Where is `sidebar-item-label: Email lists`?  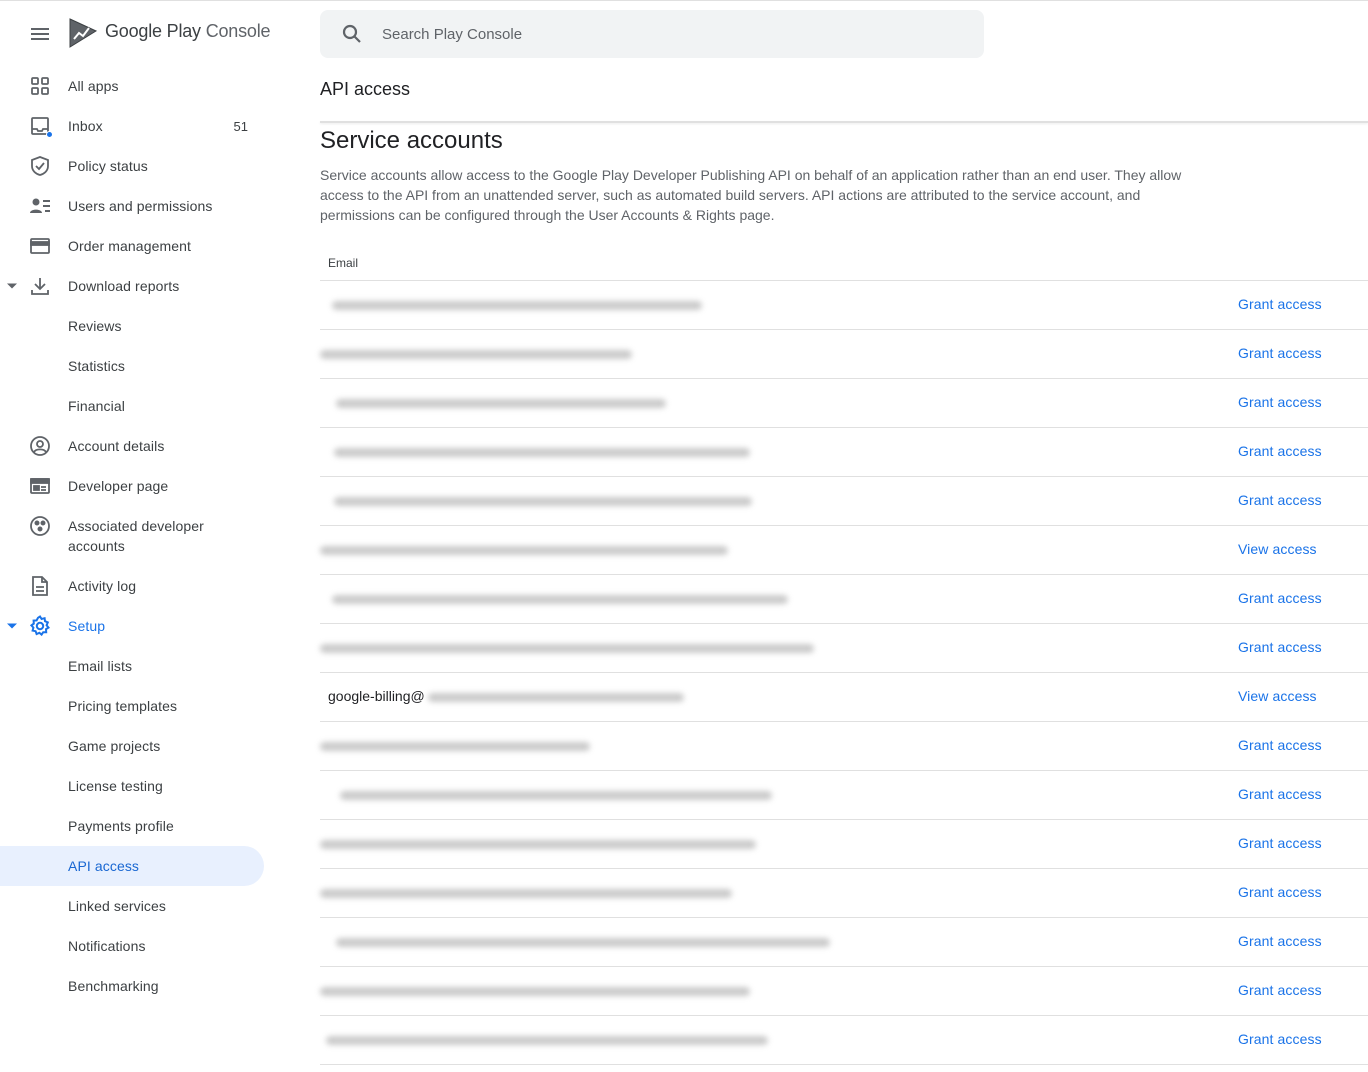 sidebar-item-label: Email lists is located at coordinates (100, 666).